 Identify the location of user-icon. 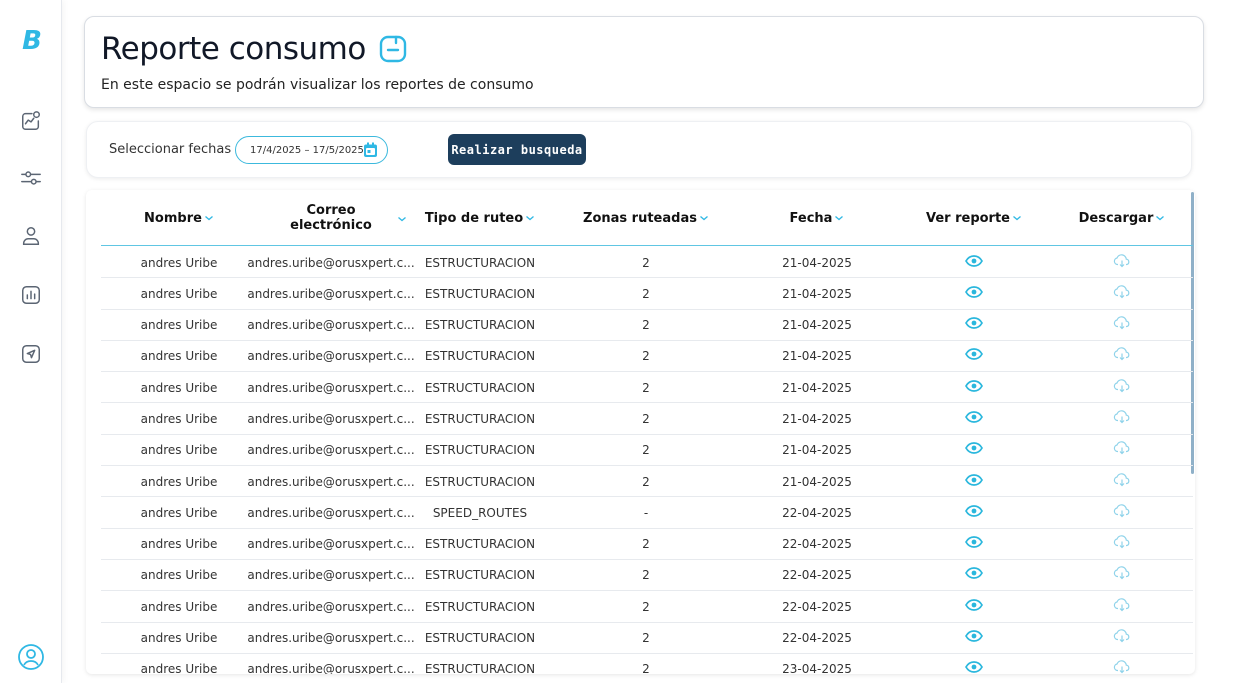
(31, 236).